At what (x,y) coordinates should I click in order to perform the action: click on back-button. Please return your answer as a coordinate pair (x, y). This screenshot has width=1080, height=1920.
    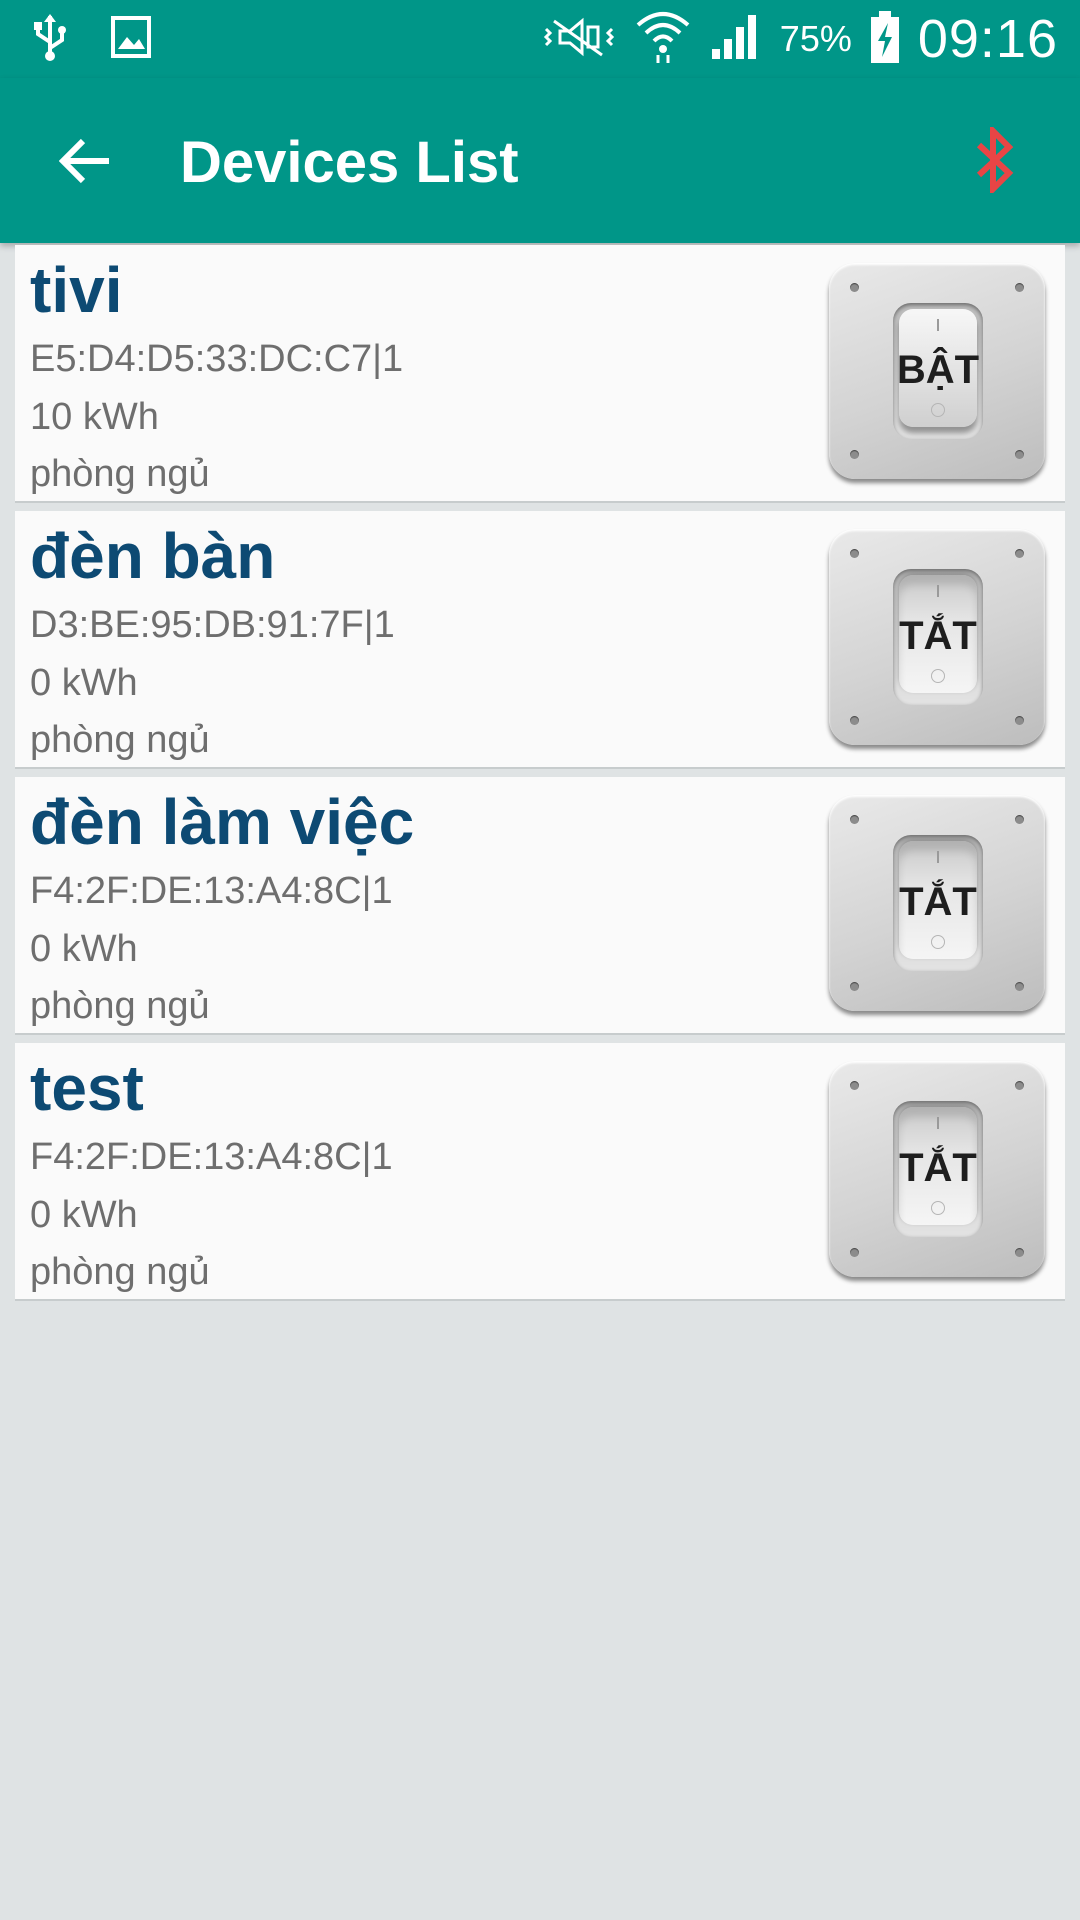
    Looking at the image, I should click on (85, 163).